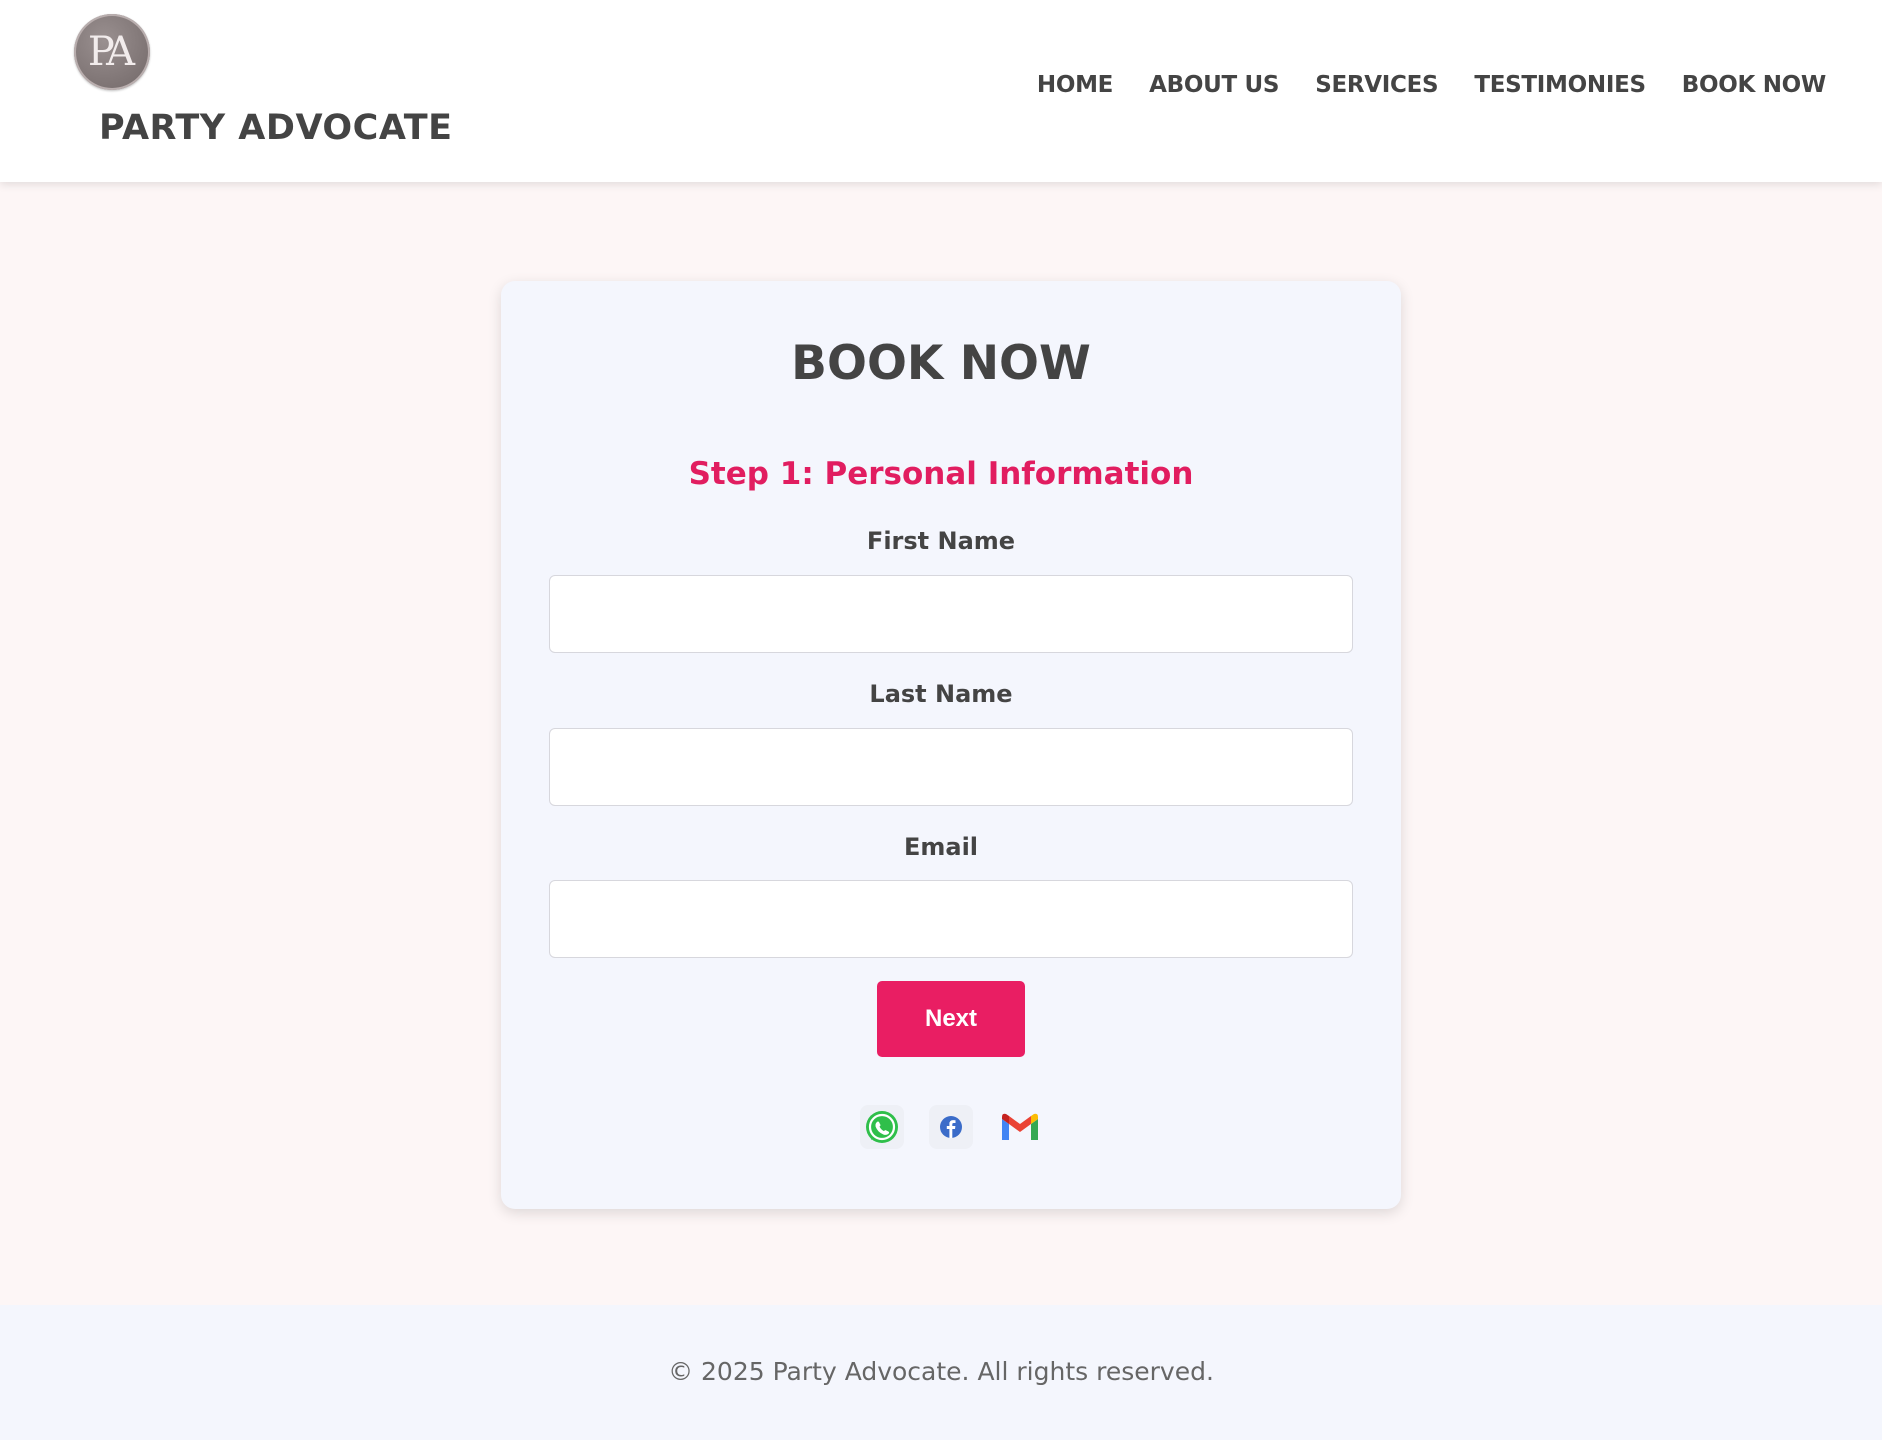 This screenshot has height=1440, width=1882. What do you see at coordinates (276, 128) in the screenshot?
I see `brand-name: PARTY ADVOCATE` at bounding box center [276, 128].